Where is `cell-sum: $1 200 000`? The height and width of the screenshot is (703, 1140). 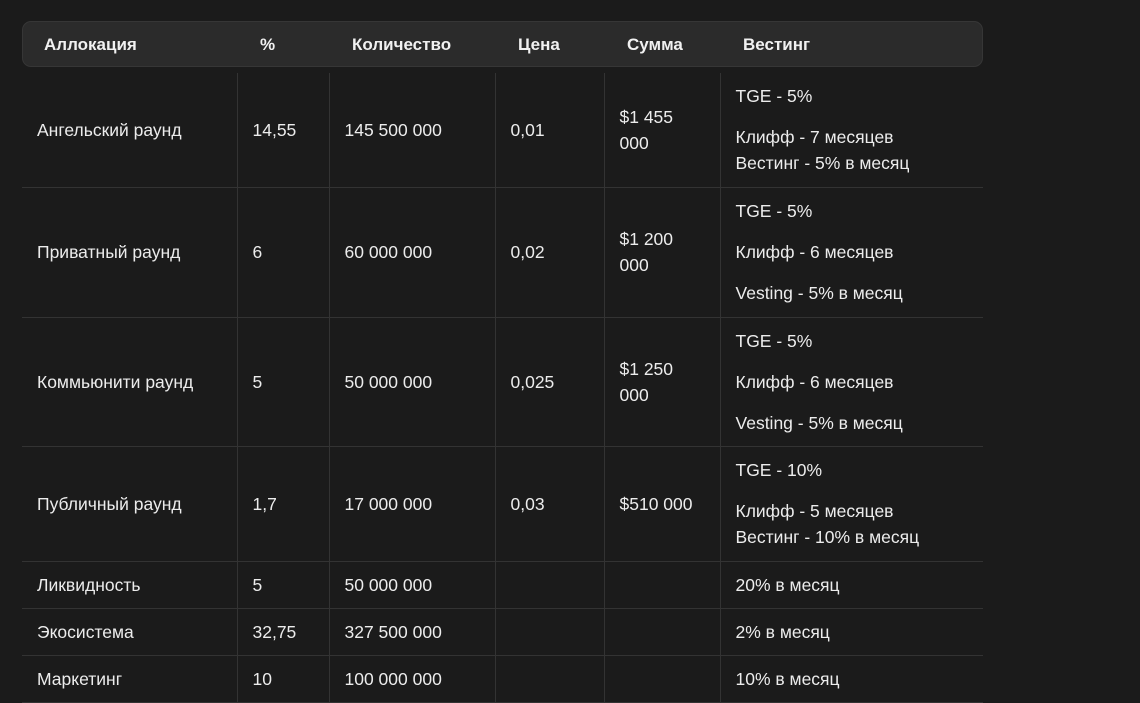
cell-sum: $1 200 000 is located at coordinates (662, 252).